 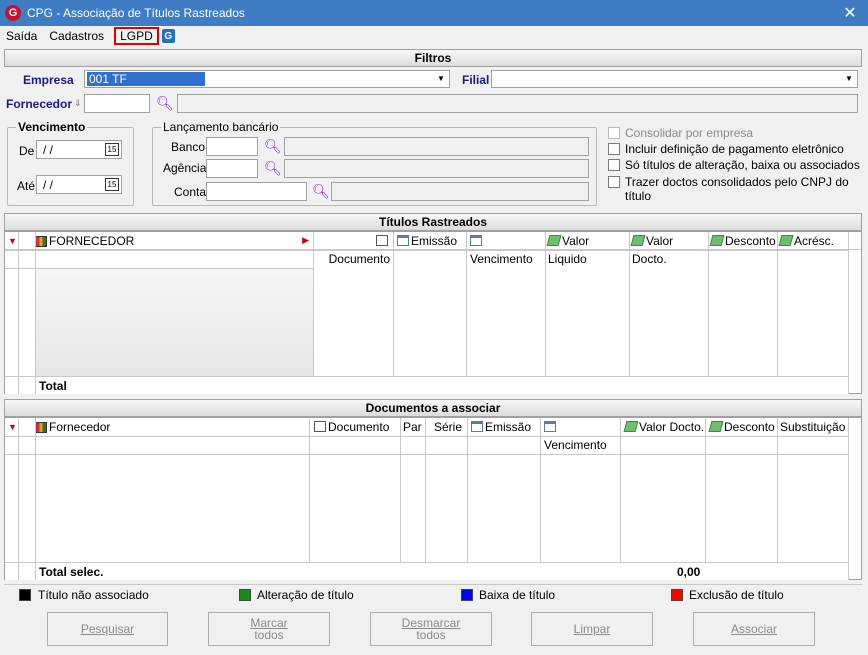 What do you see at coordinates (517, 103) in the screenshot?
I see `fornecedor-name-field` at bounding box center [517, 103].